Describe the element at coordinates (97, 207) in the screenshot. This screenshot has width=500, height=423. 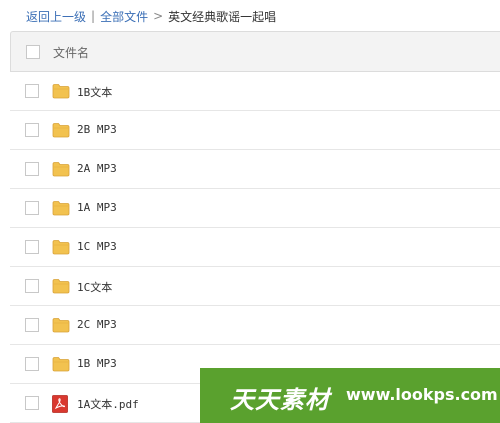
I see `file-name: 1A MP3` at that location.